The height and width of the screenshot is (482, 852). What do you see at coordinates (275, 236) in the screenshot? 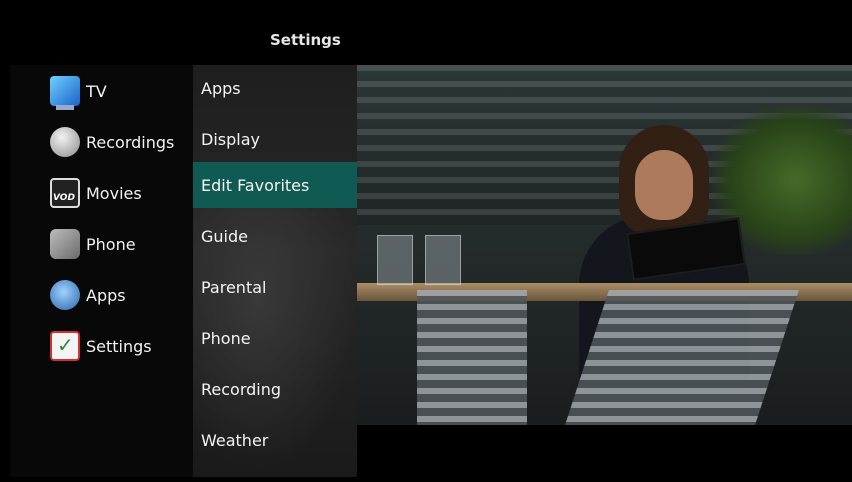
I see `submenu-item-guide: Guide` at bounding box center [275, 236].